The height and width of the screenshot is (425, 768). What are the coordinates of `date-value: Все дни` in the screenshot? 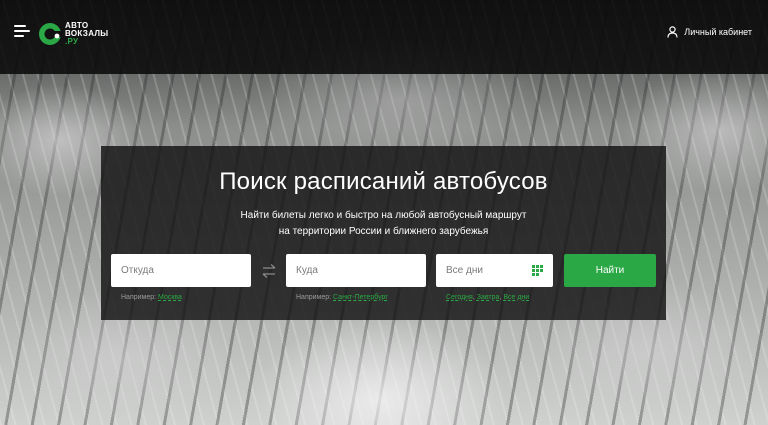 It's located at (464, 270).